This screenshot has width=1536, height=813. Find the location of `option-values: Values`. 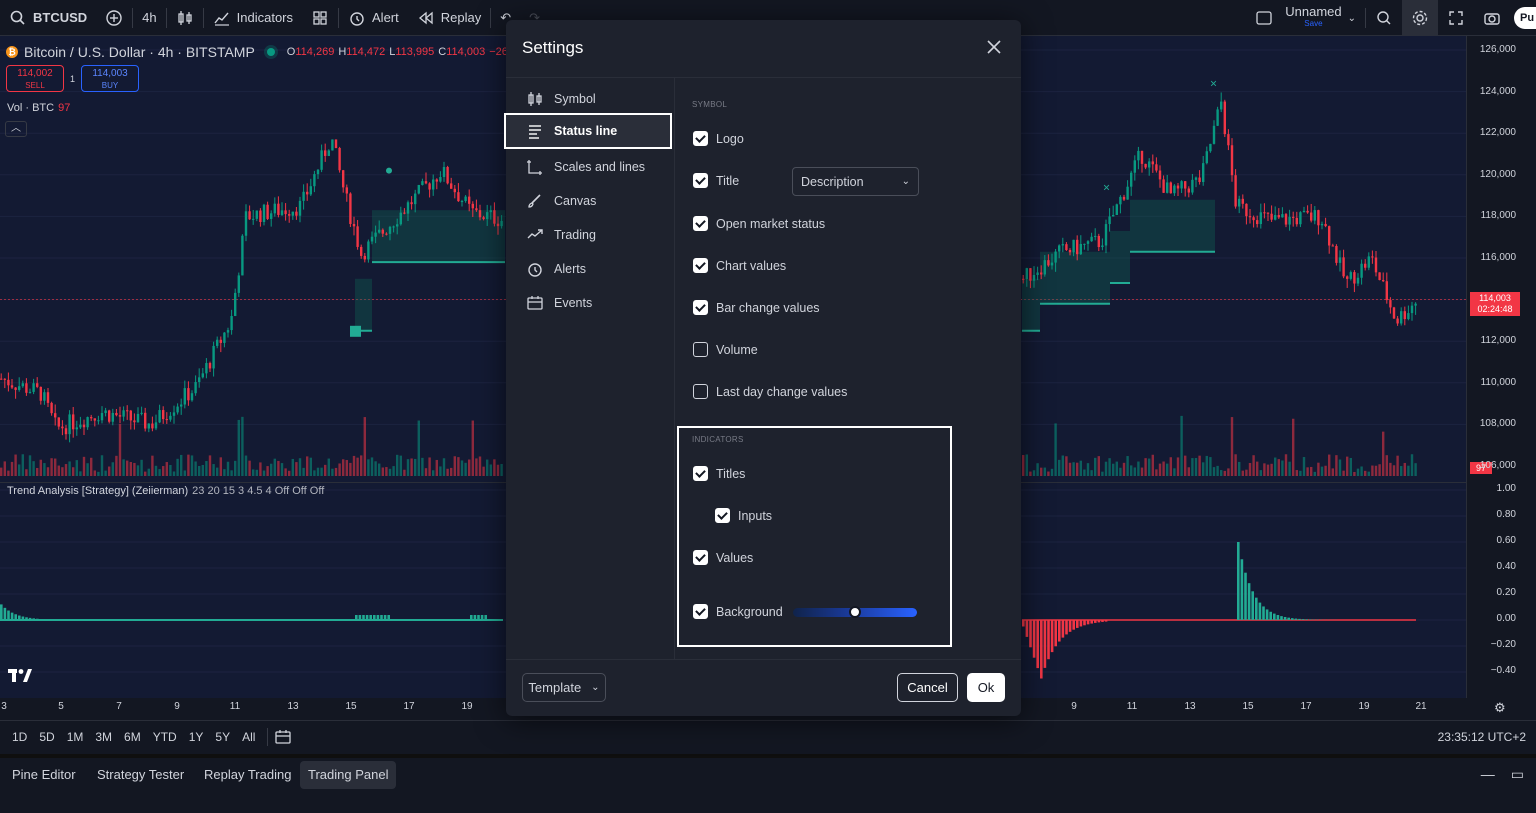

option-values: Values is located at coordinates (723, 557).